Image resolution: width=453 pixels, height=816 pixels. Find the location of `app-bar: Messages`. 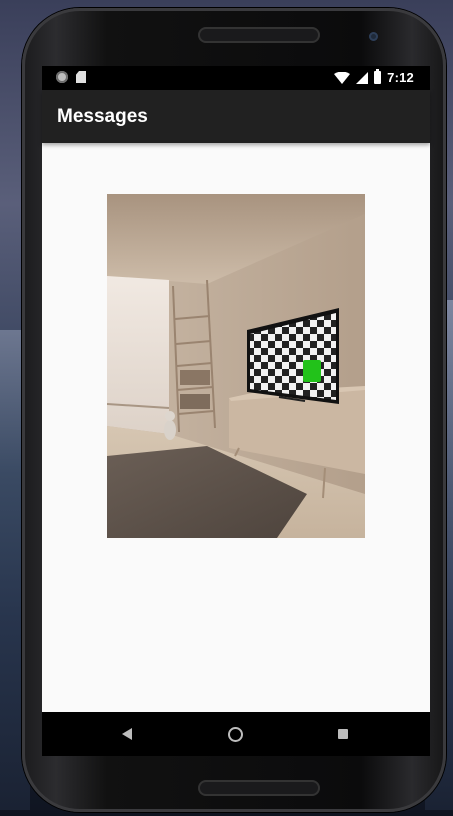

app-bar: Messages is located at coordinates (236, 116).